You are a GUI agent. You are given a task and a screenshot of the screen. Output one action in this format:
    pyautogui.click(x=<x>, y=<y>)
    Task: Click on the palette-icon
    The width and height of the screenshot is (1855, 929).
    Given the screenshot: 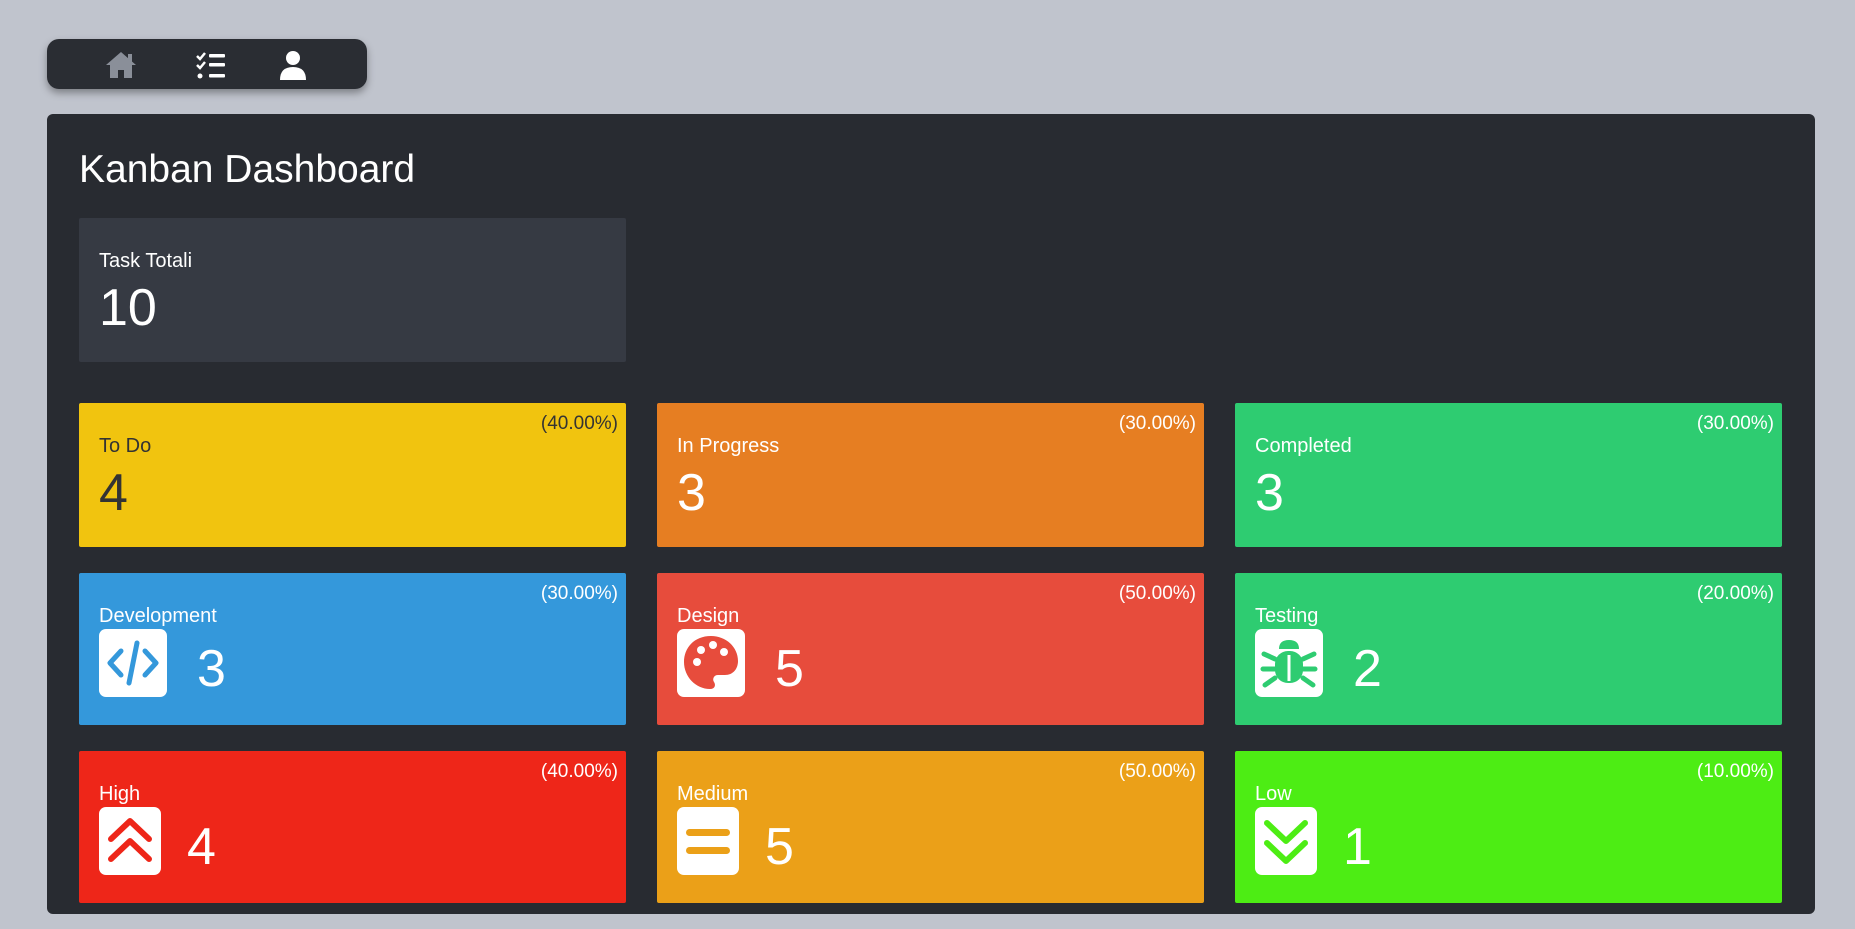 What is the action you would take?
    pyautogui.click(x=711, y=663)
    